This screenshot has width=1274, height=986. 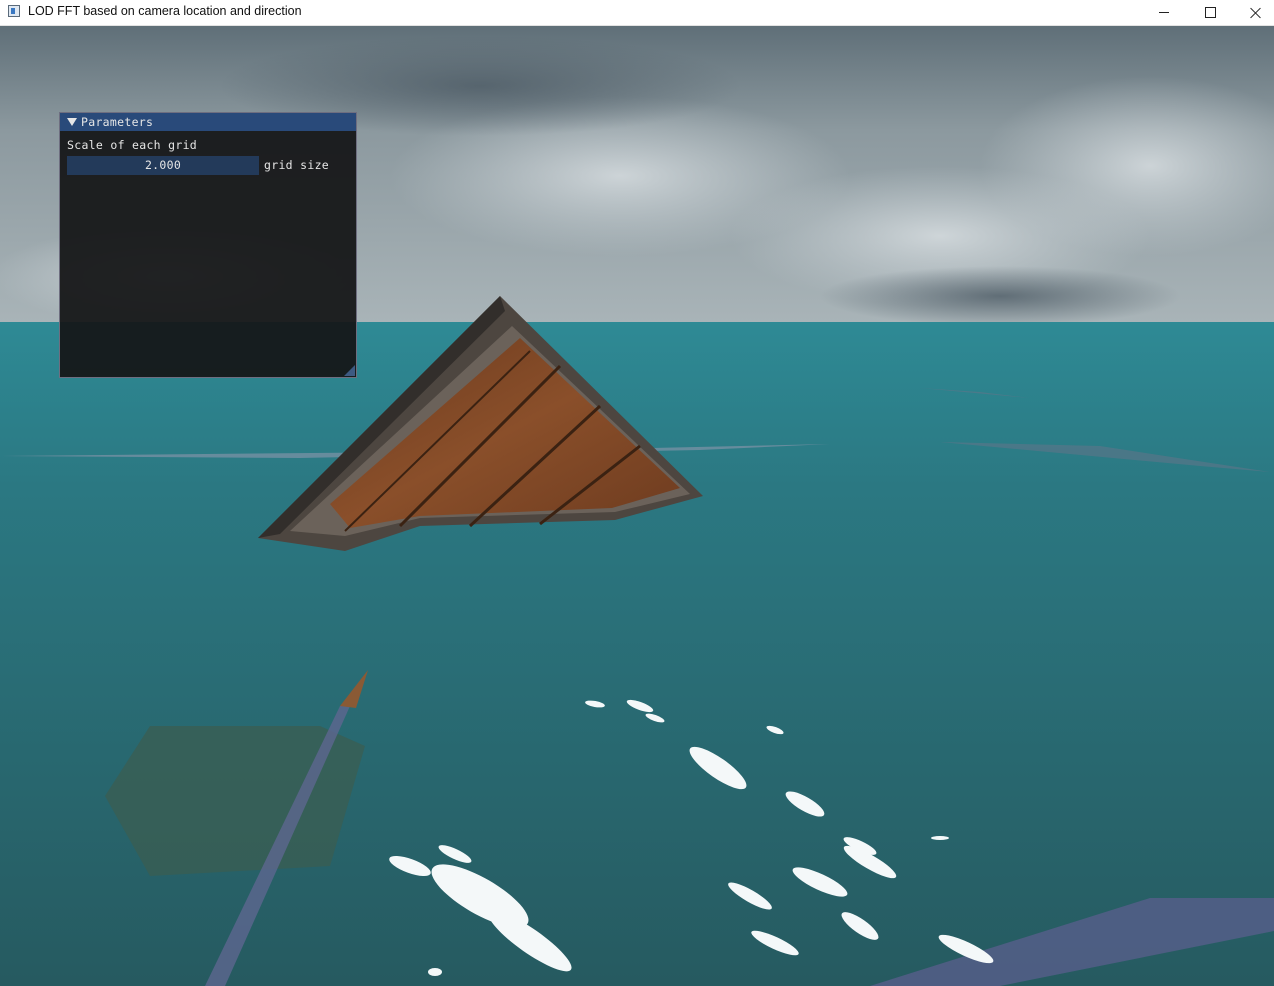 I want to click on grid-scale-label: Scale of each grid, so click(x=132, y=145).